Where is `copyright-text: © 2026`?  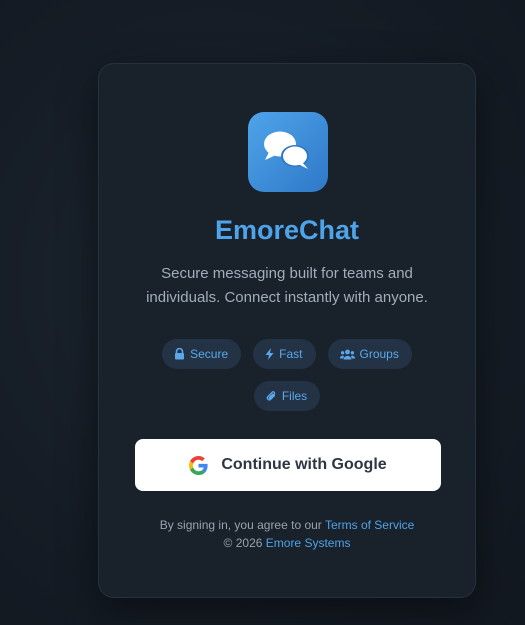
copyright-text: © 2026 is located at coordinates (243, 543).